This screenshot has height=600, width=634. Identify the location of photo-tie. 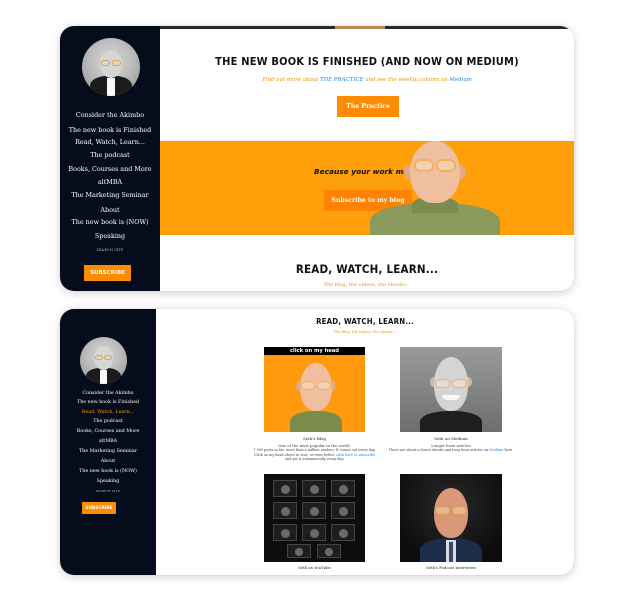
(451, 552).